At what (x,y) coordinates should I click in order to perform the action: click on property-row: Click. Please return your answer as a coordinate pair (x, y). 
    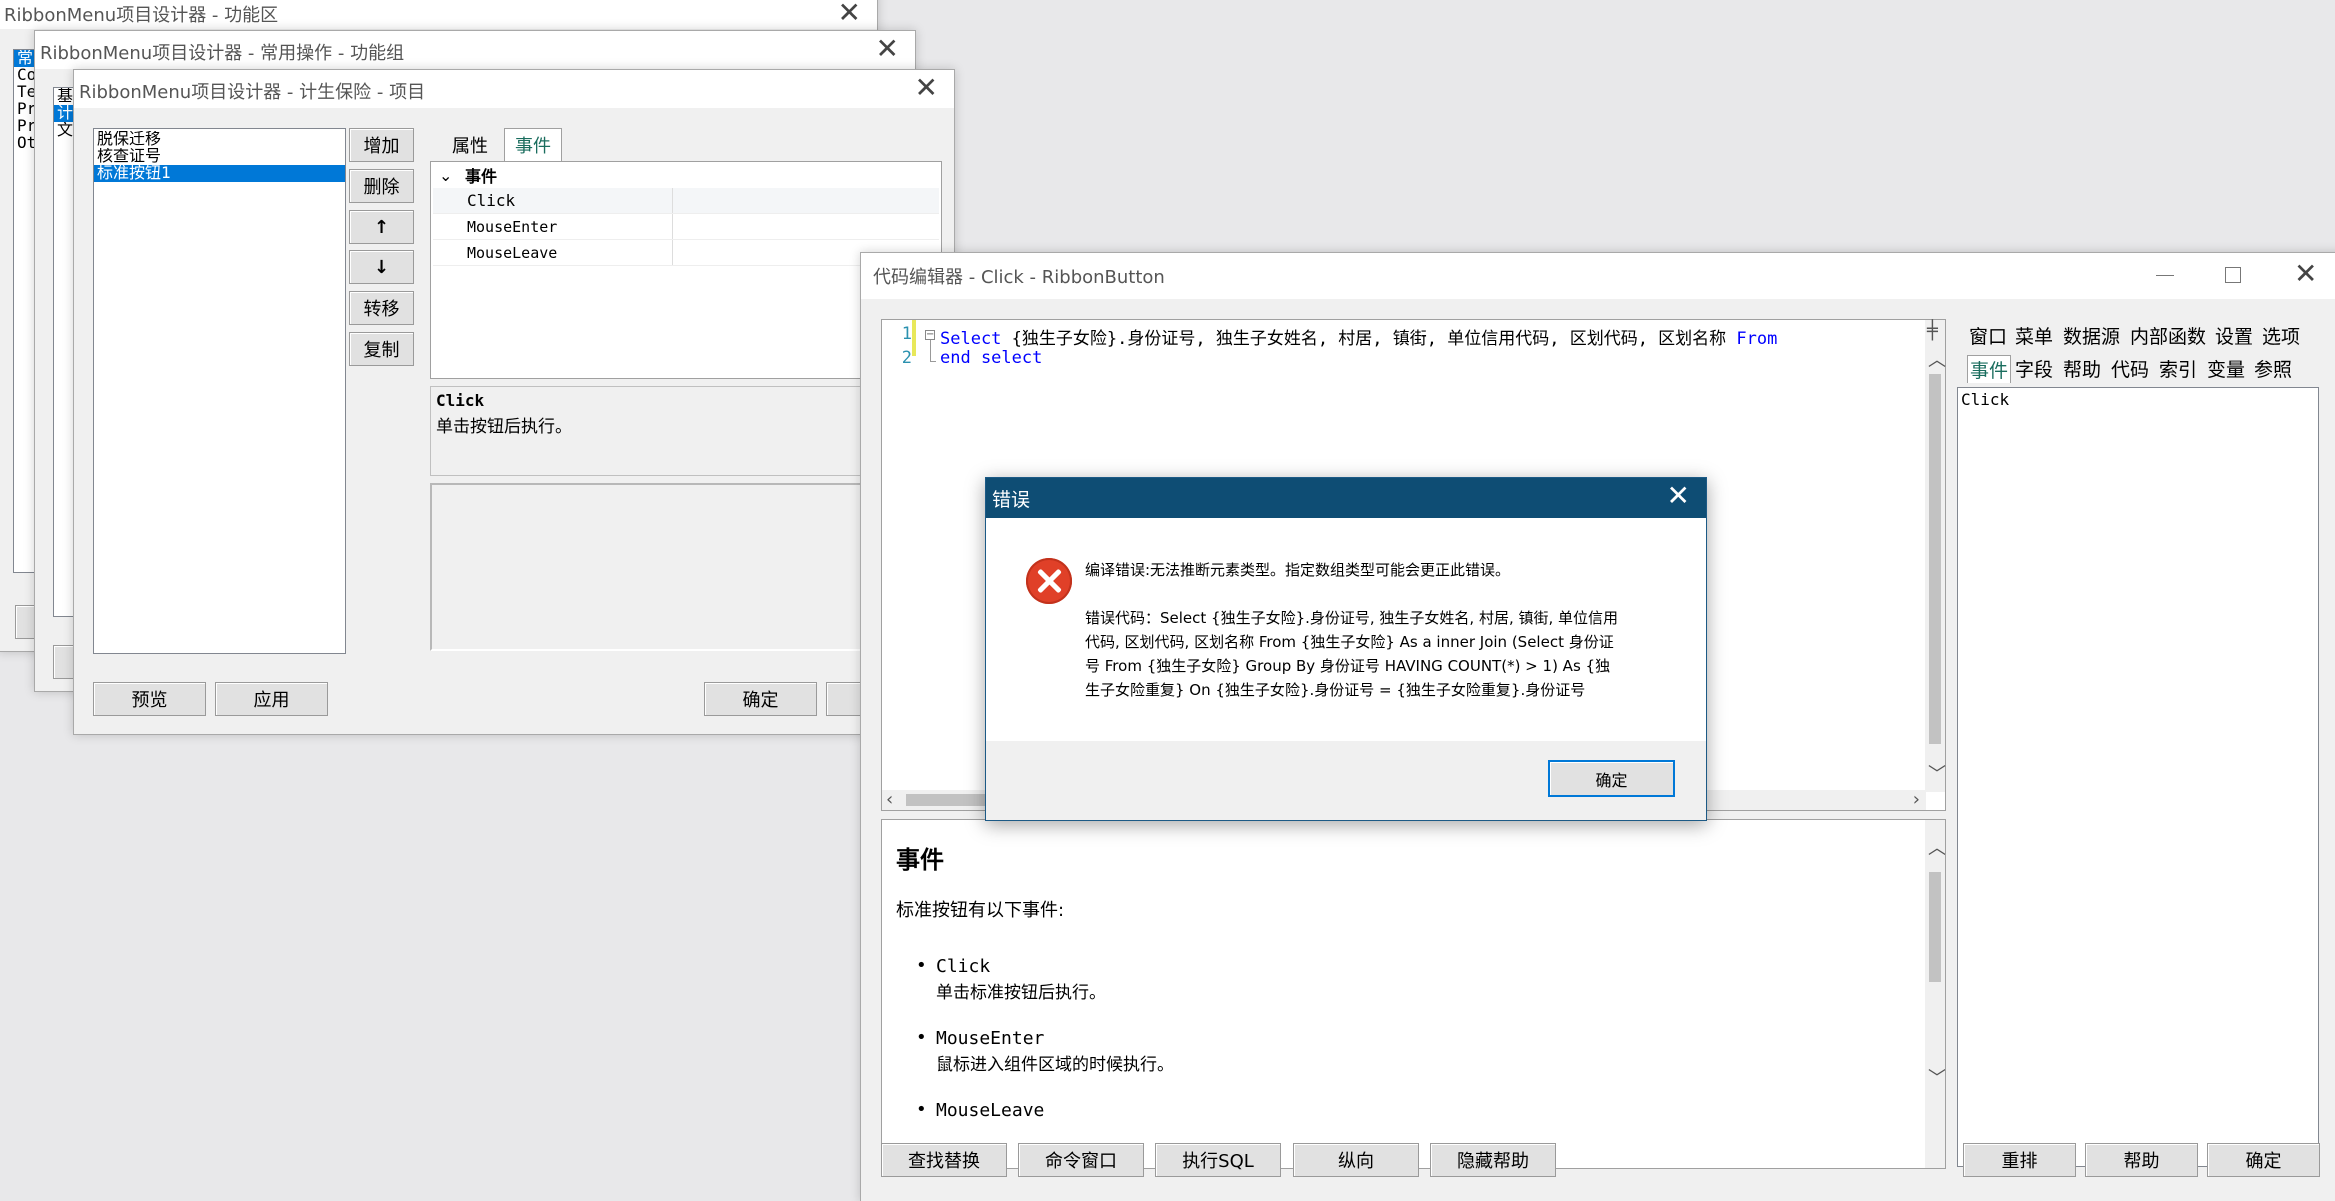
    Looking at the image, I should click on (686, 201).